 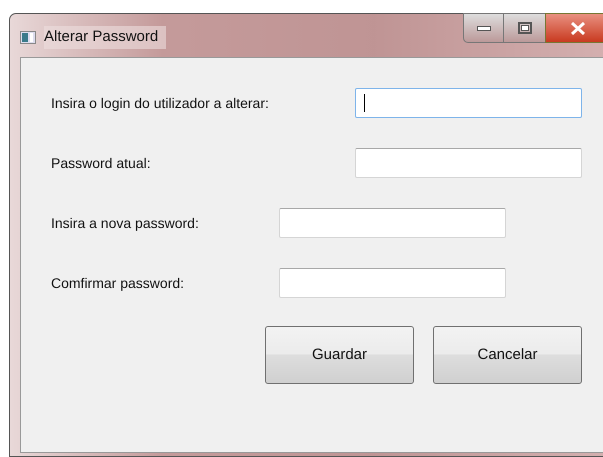 I want to click on maximize-button, so click(x=524, y=28).